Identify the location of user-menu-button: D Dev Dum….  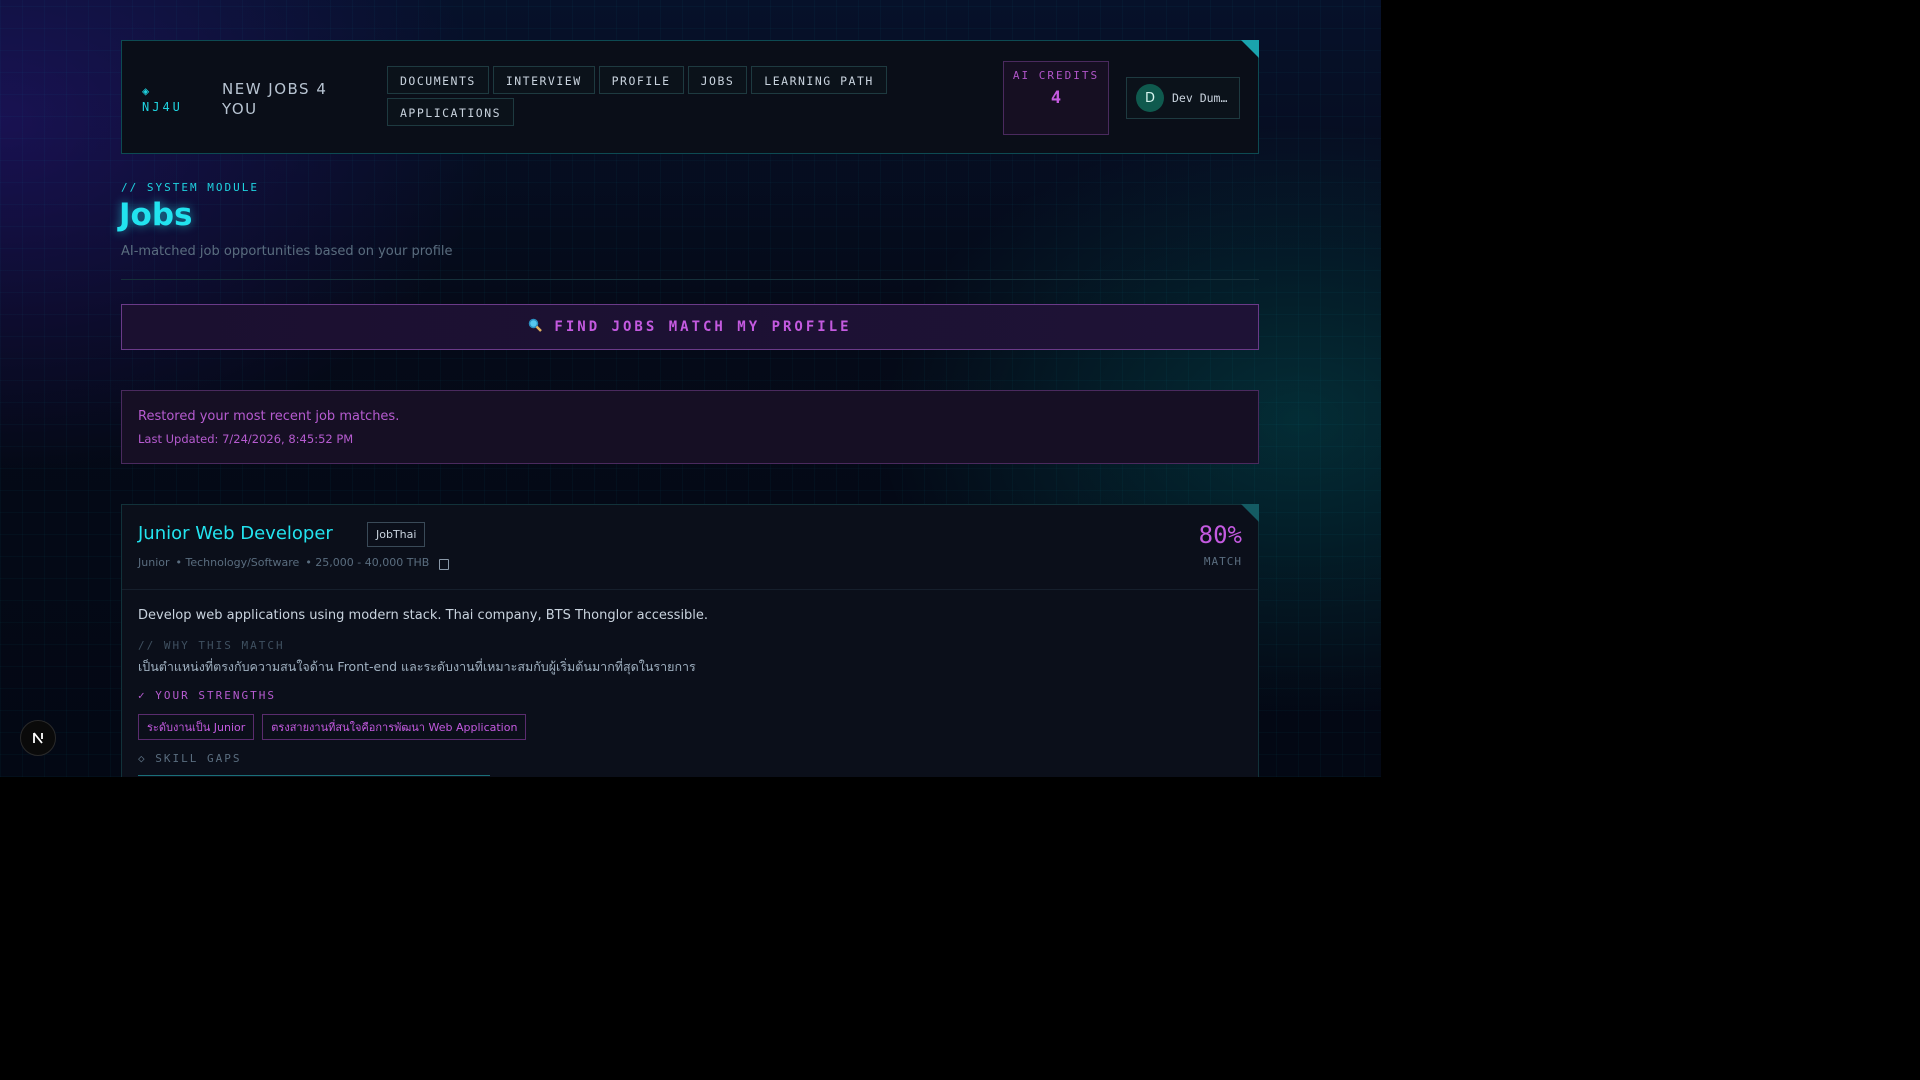
(1183, 98).